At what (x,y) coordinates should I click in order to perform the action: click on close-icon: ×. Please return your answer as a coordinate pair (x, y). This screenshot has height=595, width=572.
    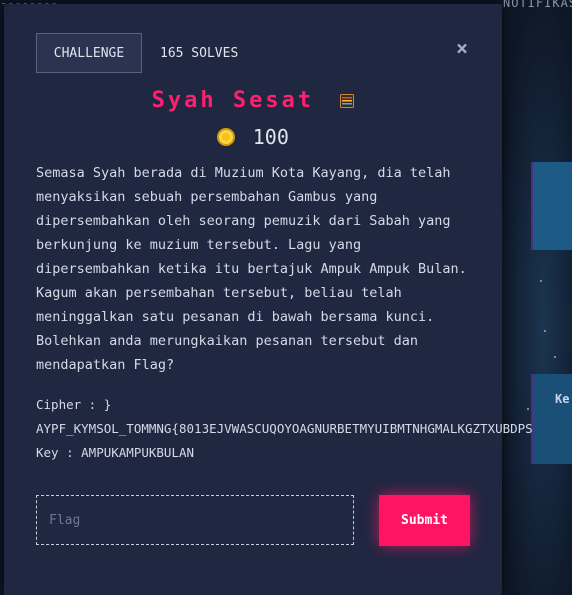
    Looking at the image, I should click on (462, 48).